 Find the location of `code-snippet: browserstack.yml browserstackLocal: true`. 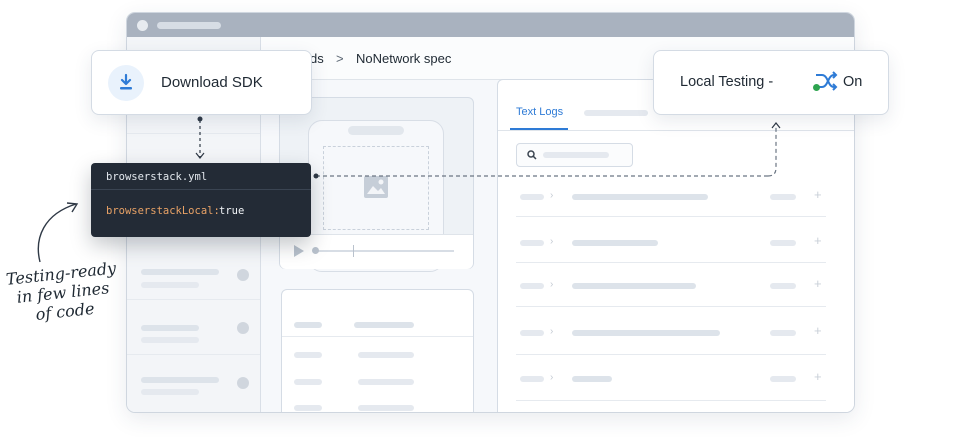

code-snippet: browserstack.yml browserstackLocal: true is located at coordinates (201, 200).